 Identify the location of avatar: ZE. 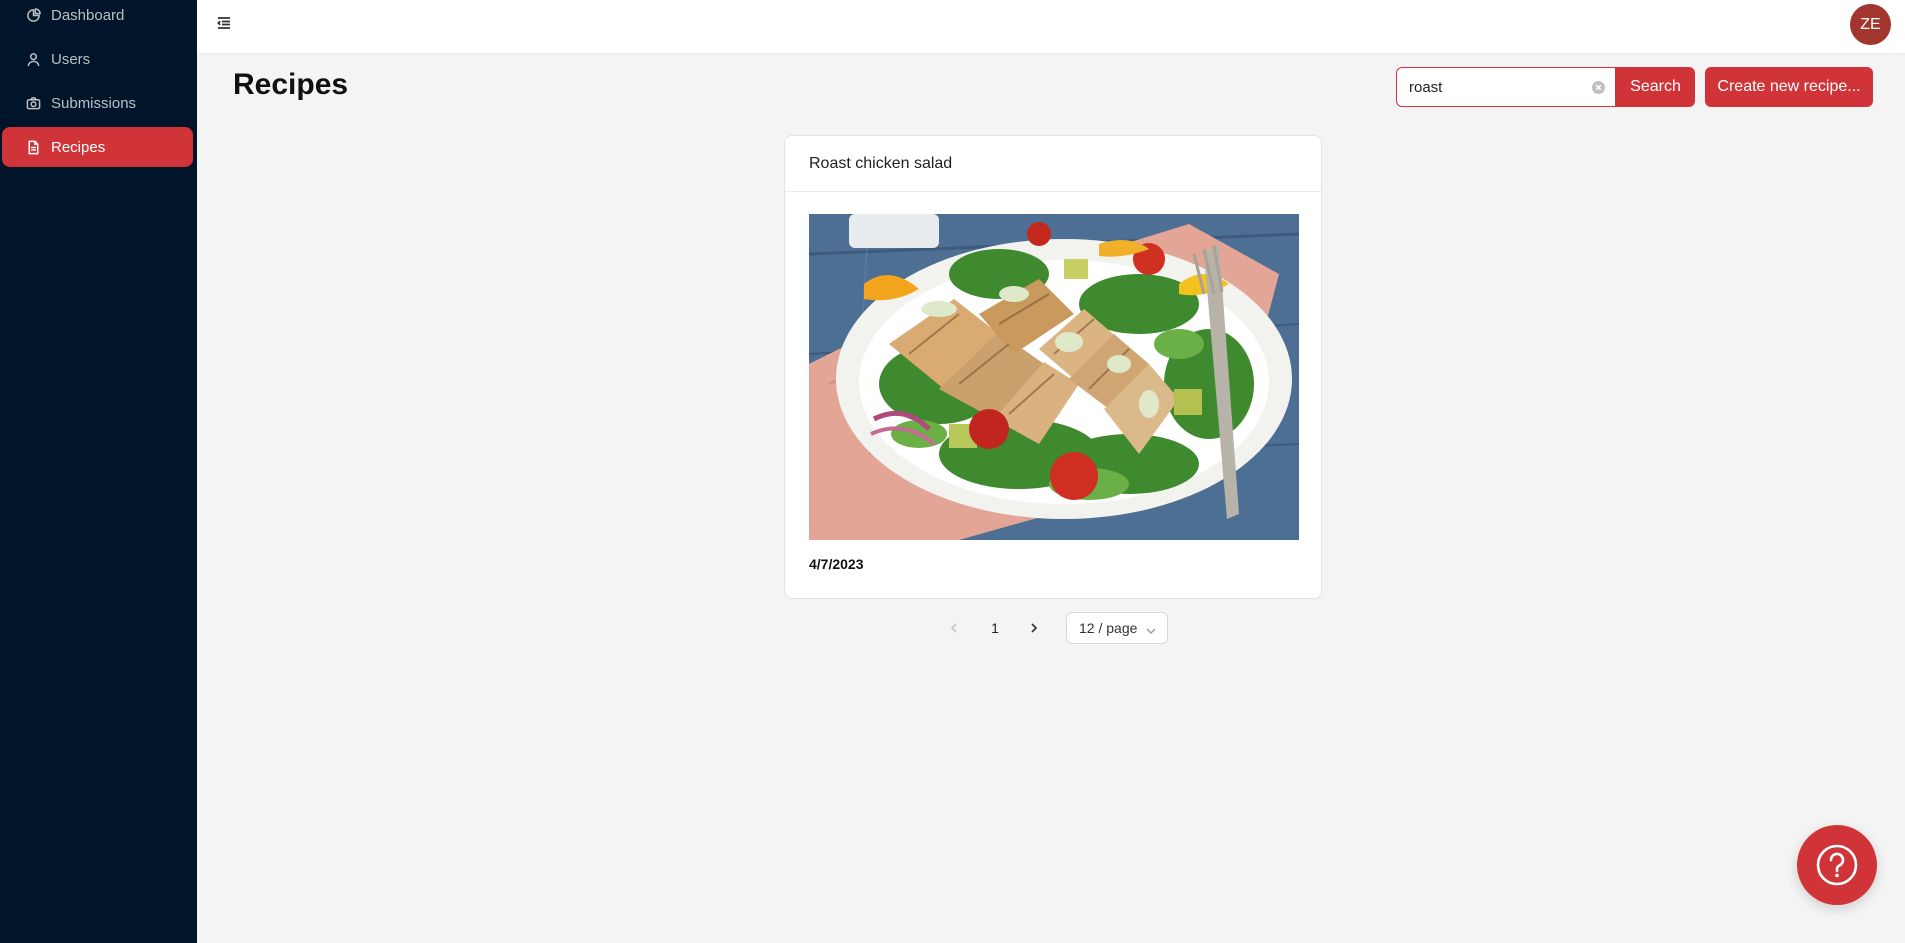
(1870, 24).